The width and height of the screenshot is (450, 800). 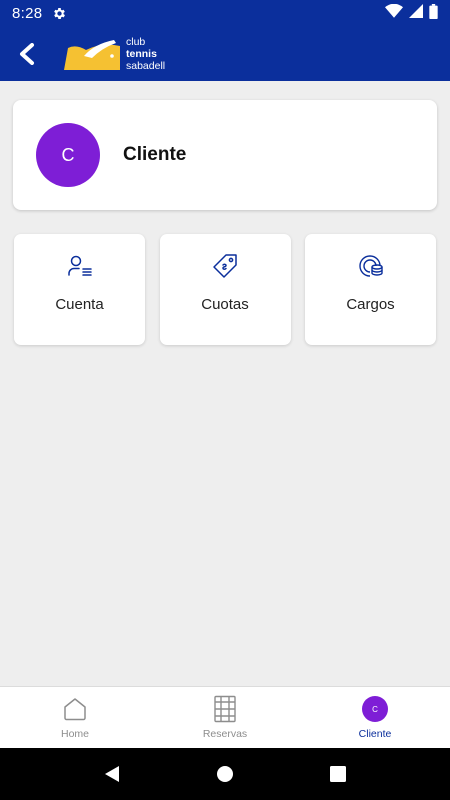 I want to click on system-recents-button, so click(x=338, y=774).